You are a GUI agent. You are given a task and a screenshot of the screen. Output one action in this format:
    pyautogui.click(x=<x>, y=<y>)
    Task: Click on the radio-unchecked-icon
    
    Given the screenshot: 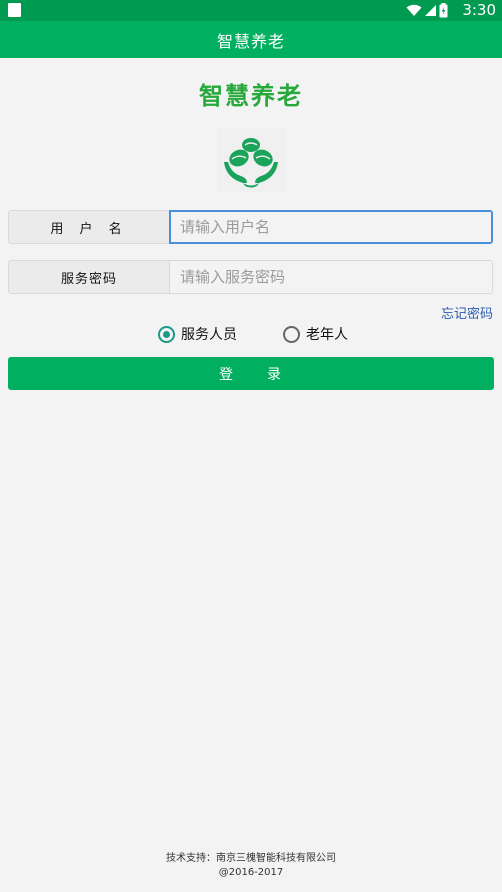 What is the action you would take?
    pyautogui.click(x=291, y=334)
    